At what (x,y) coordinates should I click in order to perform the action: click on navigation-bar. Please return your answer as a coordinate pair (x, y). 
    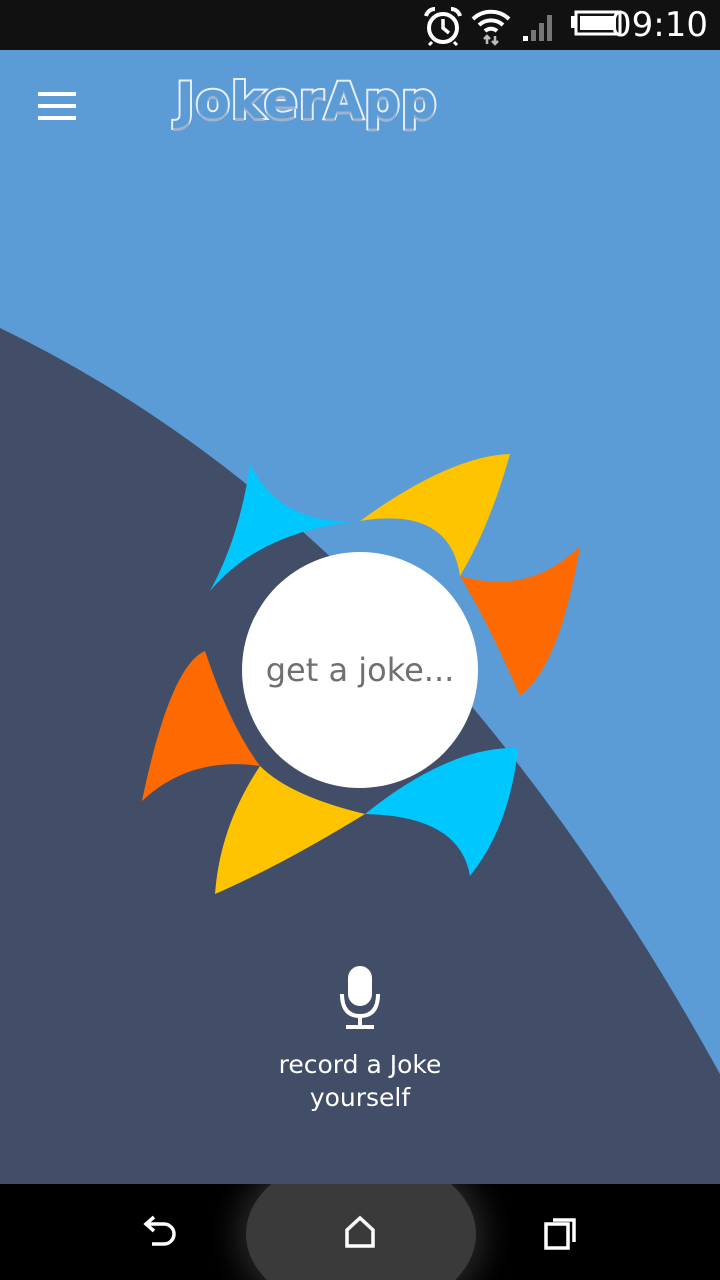
    Looking at the image, I should click on (360, 1232).